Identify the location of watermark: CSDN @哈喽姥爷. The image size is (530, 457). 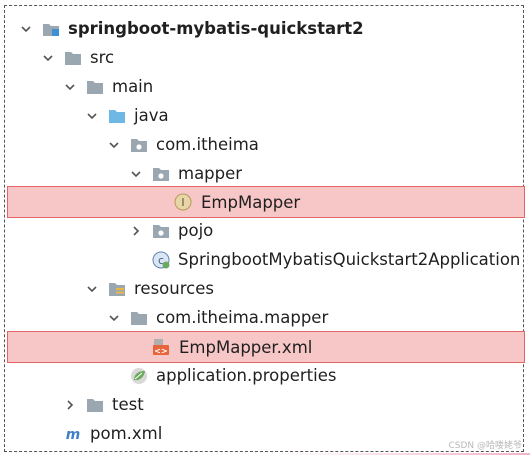
(485, 446).